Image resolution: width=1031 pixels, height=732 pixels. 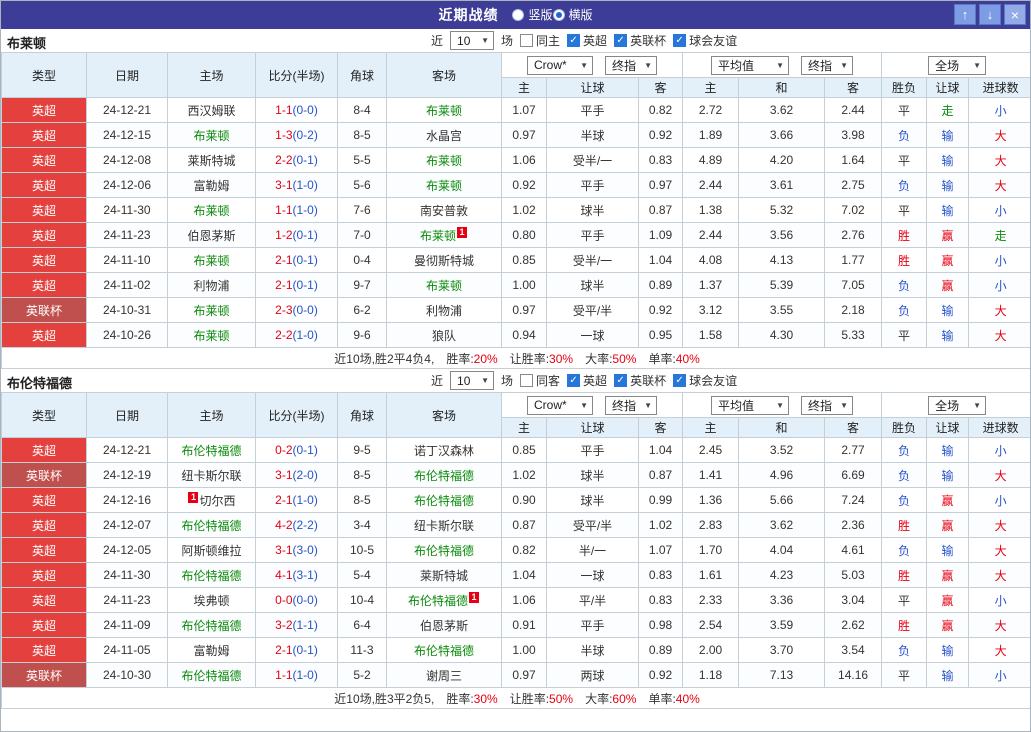 What do you see at coordinates (990, 14) in the screenshot?
I see `scroll-down-button: ↓` at bounding box center [990, 14].